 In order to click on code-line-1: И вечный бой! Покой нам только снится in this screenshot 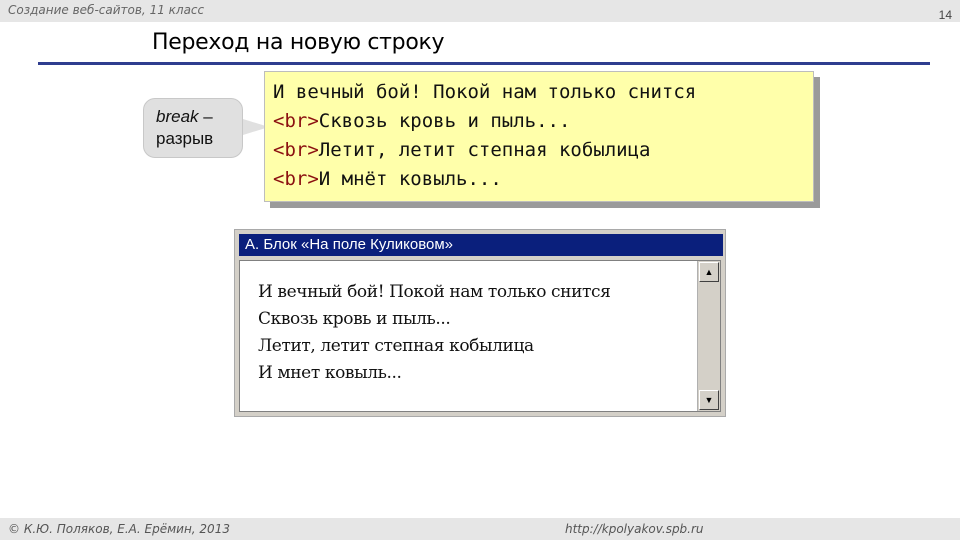, I will do `click(485, 92)`.